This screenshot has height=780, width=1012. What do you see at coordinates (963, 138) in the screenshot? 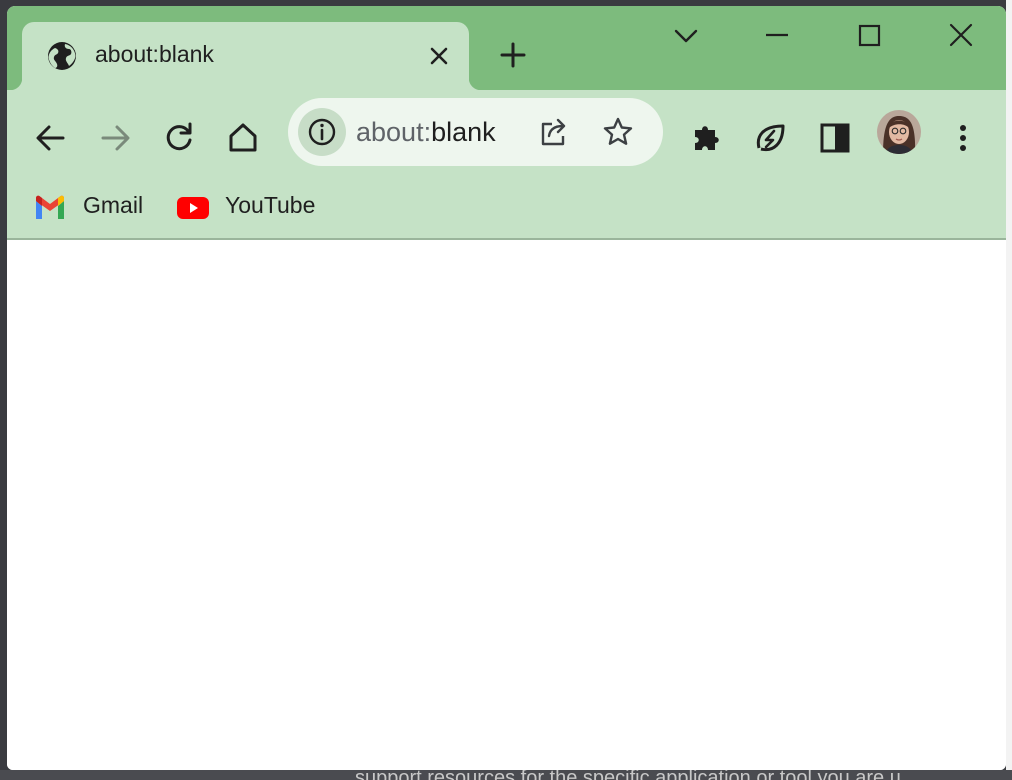
I see `kebab-menu-icon` at bounding box center [963, 138].